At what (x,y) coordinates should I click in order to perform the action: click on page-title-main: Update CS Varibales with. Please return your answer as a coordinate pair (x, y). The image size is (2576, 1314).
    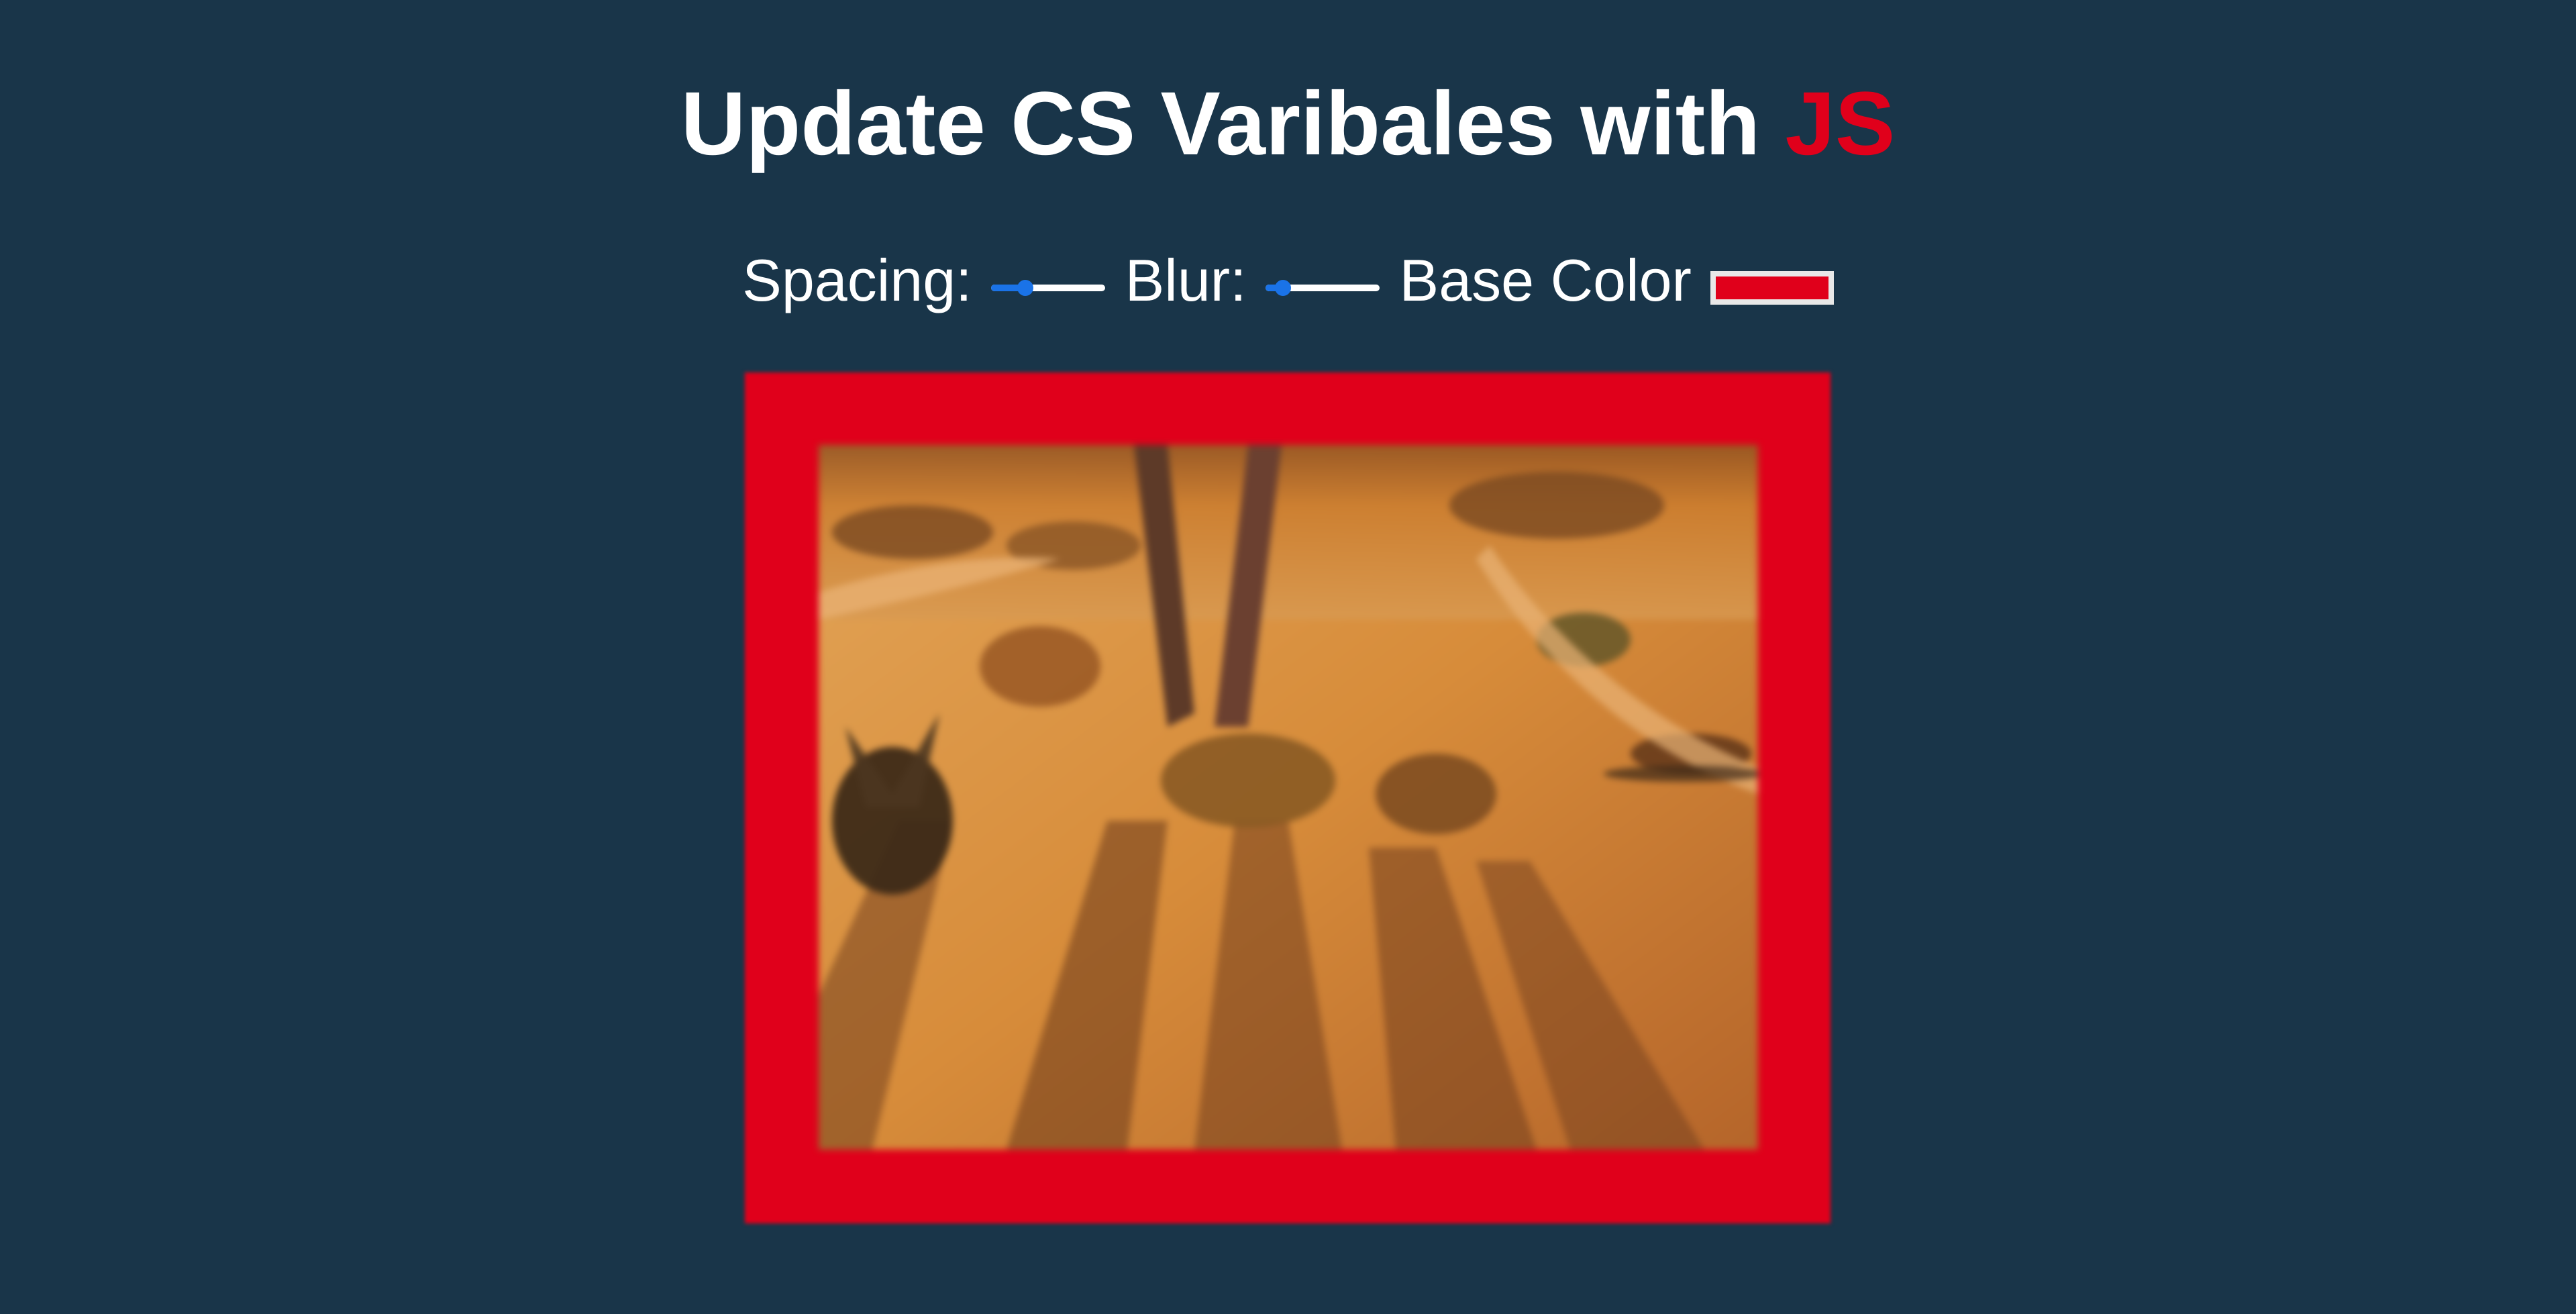
    Looking at the image, I should click on (1220, 124).